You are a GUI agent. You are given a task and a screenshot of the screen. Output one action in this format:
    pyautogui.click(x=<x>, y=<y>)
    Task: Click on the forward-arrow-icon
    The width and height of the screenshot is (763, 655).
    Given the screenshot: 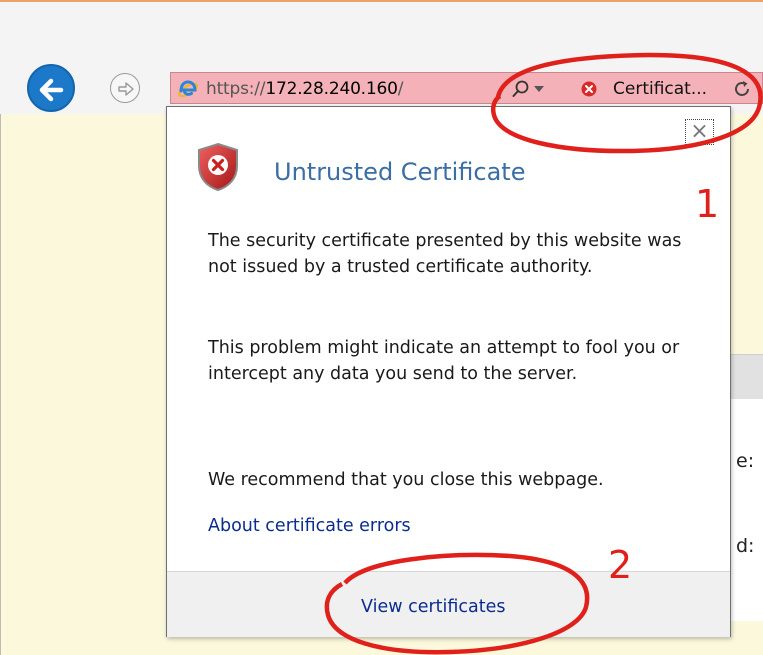 What is the action you would take?
    pyautogui.click(x=126, y=89)
    